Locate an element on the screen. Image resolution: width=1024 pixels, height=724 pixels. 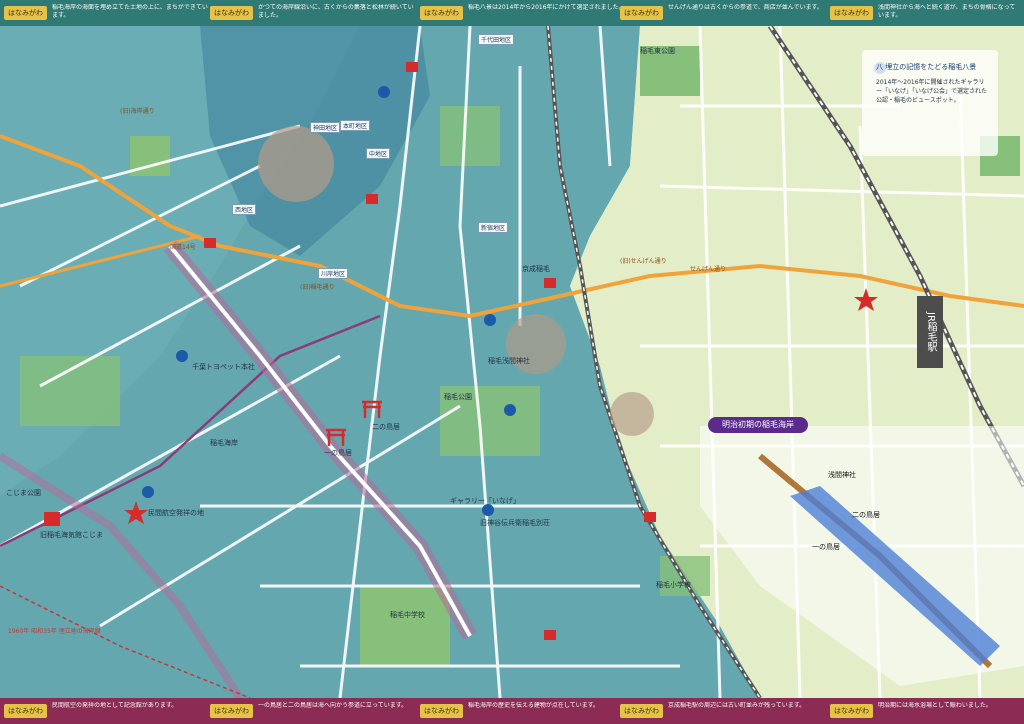
jr-inage-station: JR稲毛駅 is located at coordinates (930, 332).